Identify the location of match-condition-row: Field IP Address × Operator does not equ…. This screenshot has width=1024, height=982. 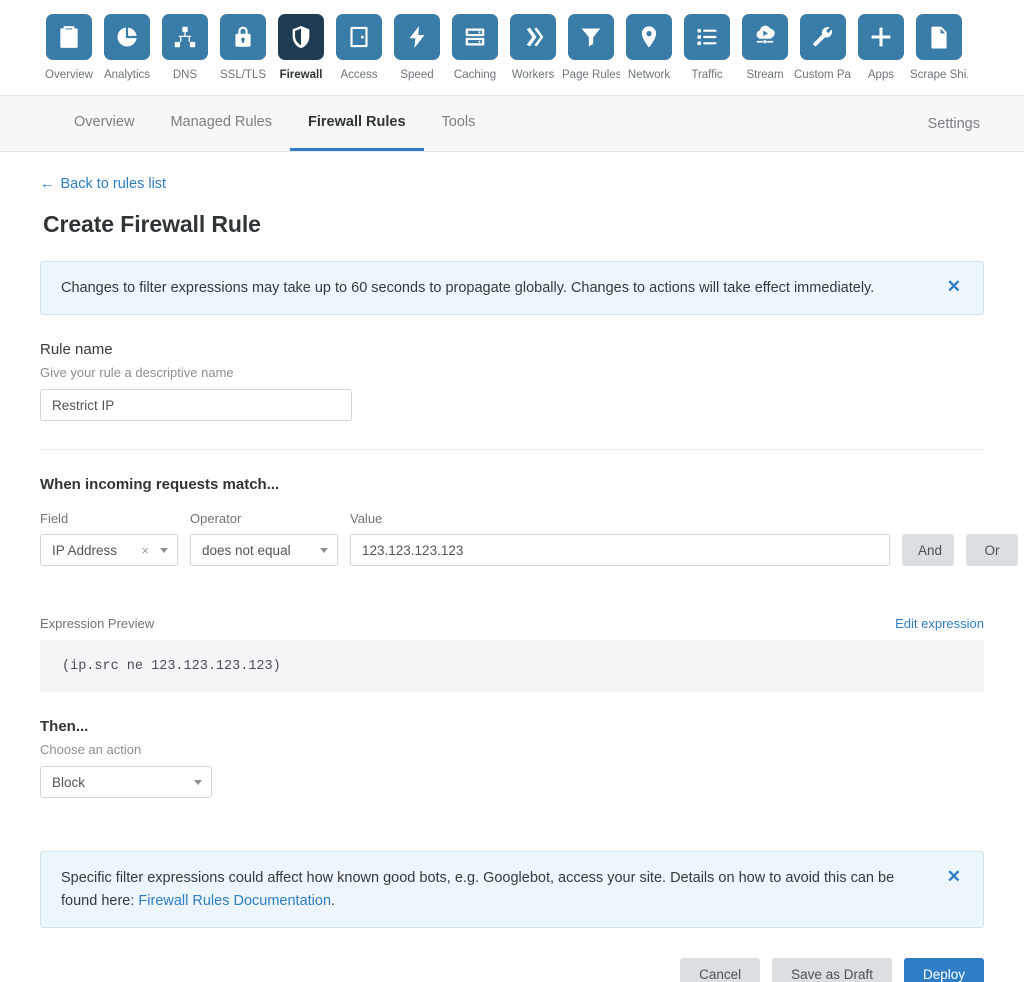
(529, 539).